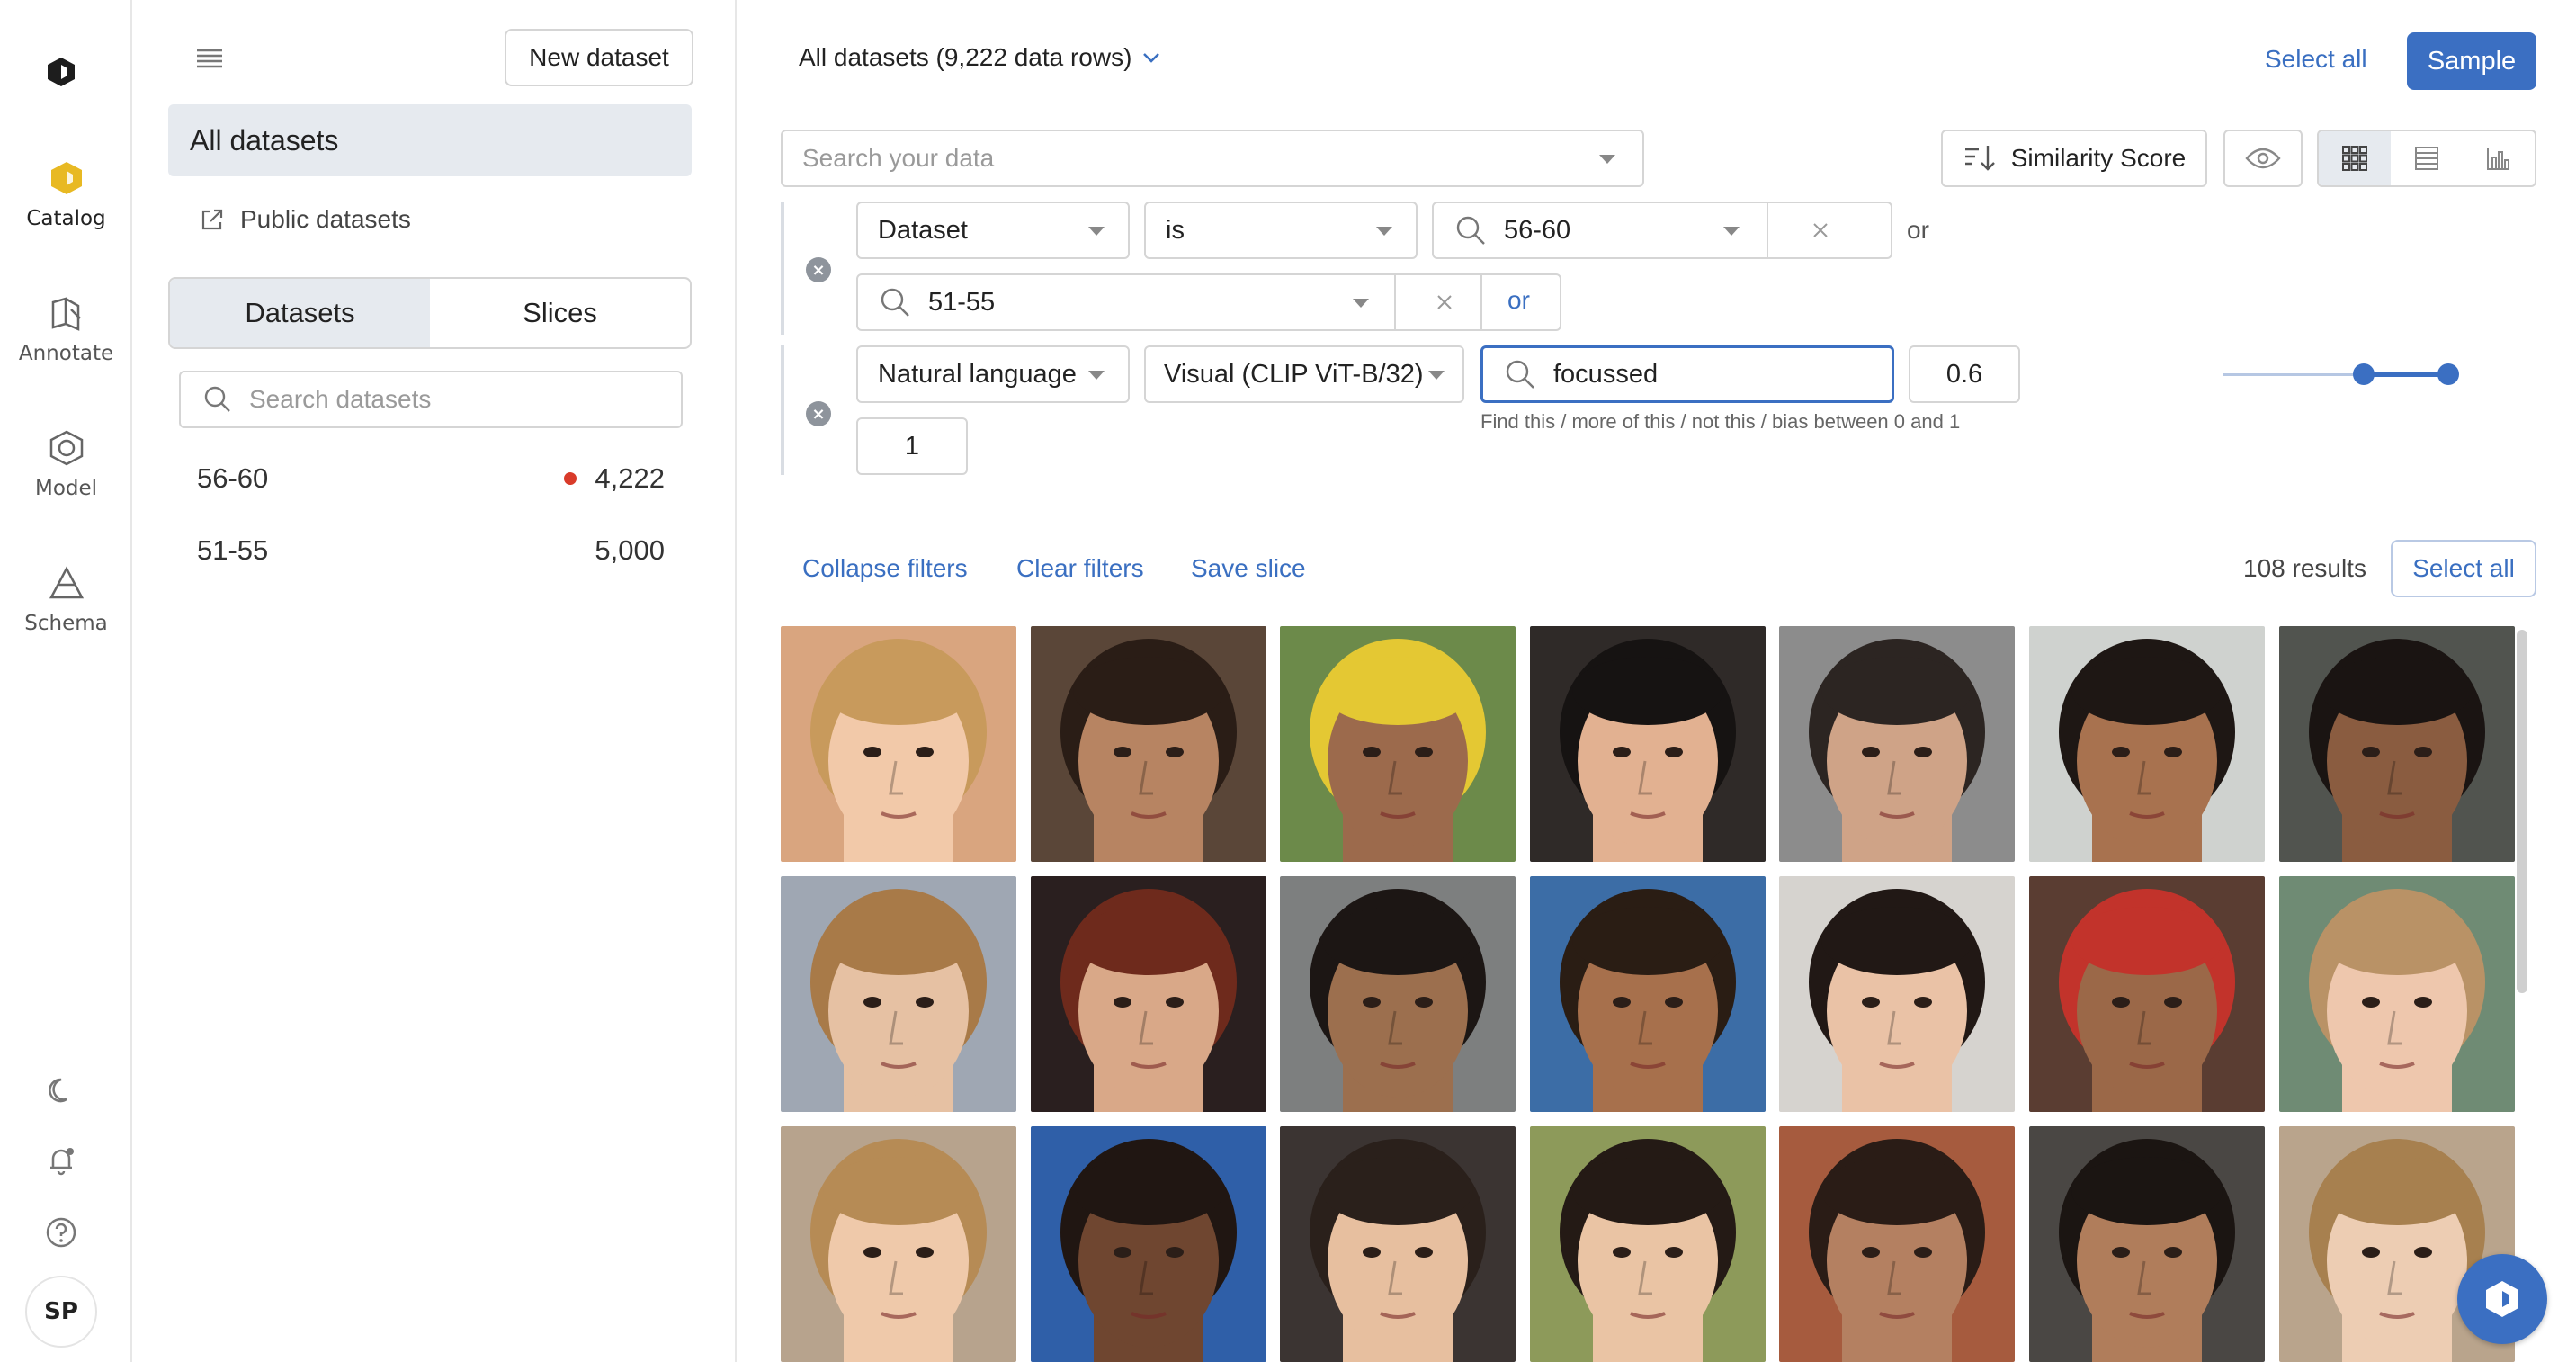 This screenshot has width=2576, height=1362. I want to click on list-icon, so click(2426, 158).